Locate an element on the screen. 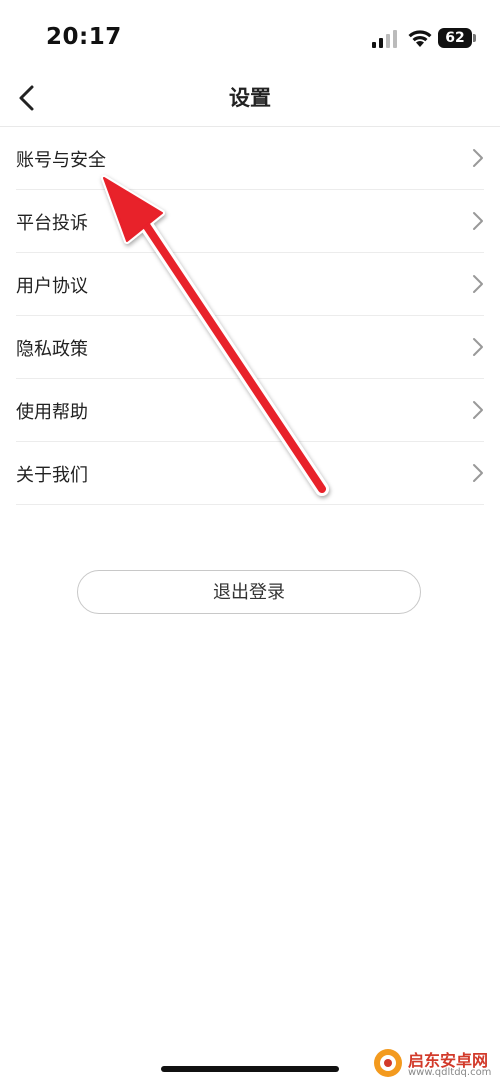  menu-item-privacy-policy: 隐私政策 is located at coordinates (250, 347).